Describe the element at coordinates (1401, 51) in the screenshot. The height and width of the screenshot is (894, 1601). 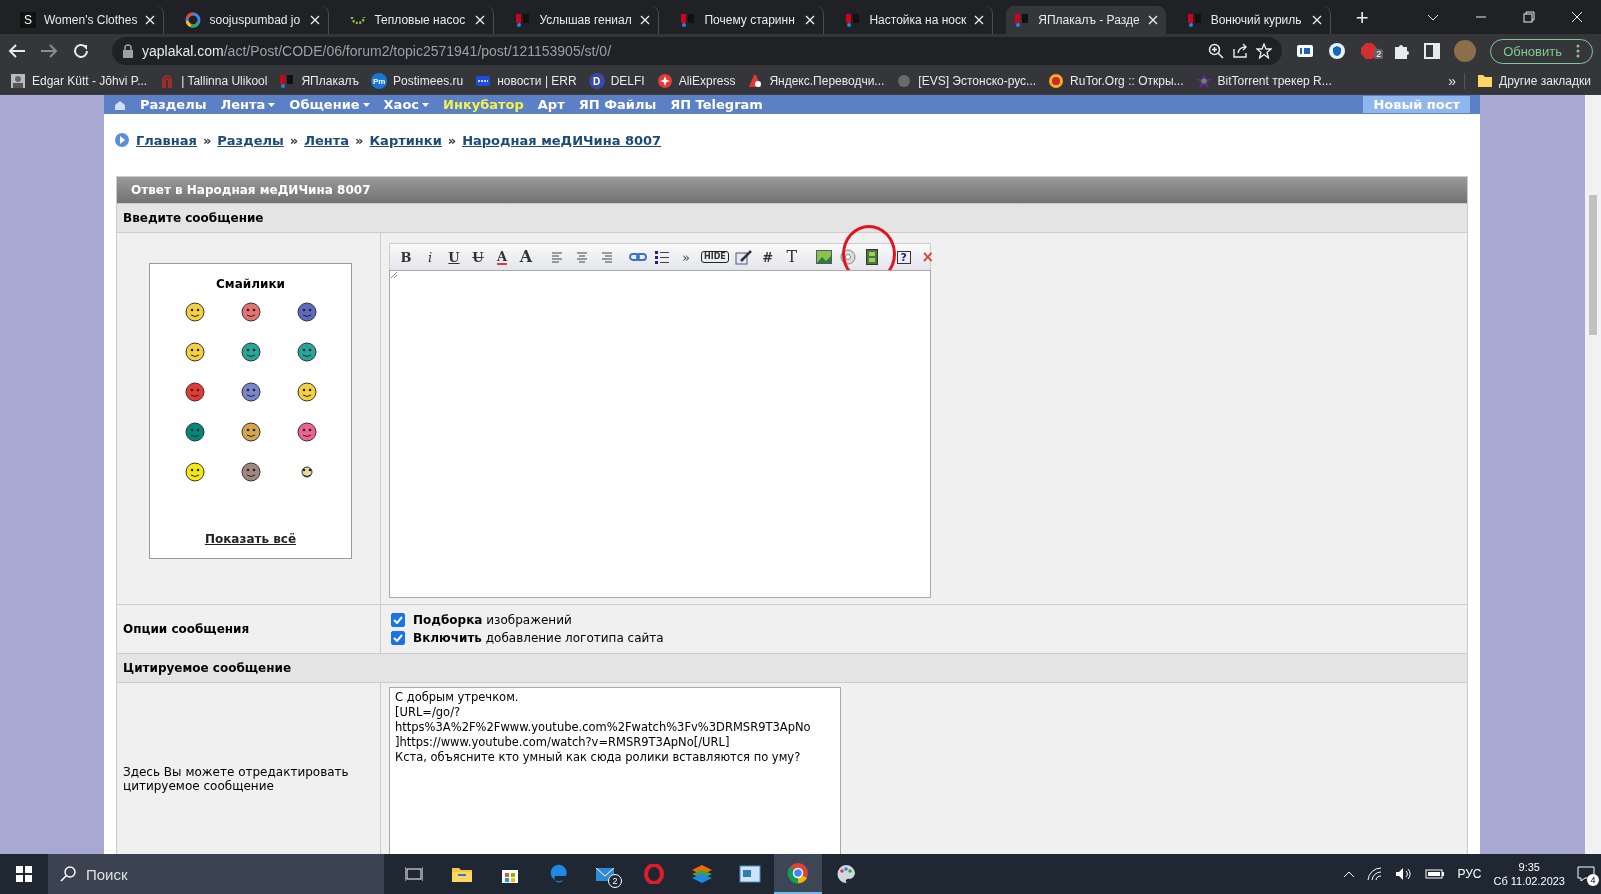
I see `puzzle-icon` at that location.